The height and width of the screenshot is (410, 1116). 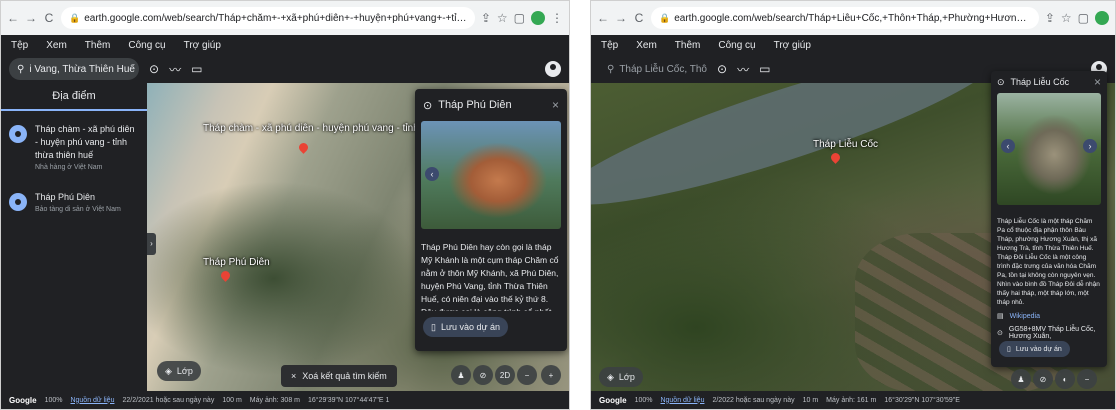 What do you see at coordinates (1052, 333) in the screenshot?
I see `address-text: GG58+8MV Tháp Liễu Cốc, Hương Xuân,` at bounding box center [1052, 333].